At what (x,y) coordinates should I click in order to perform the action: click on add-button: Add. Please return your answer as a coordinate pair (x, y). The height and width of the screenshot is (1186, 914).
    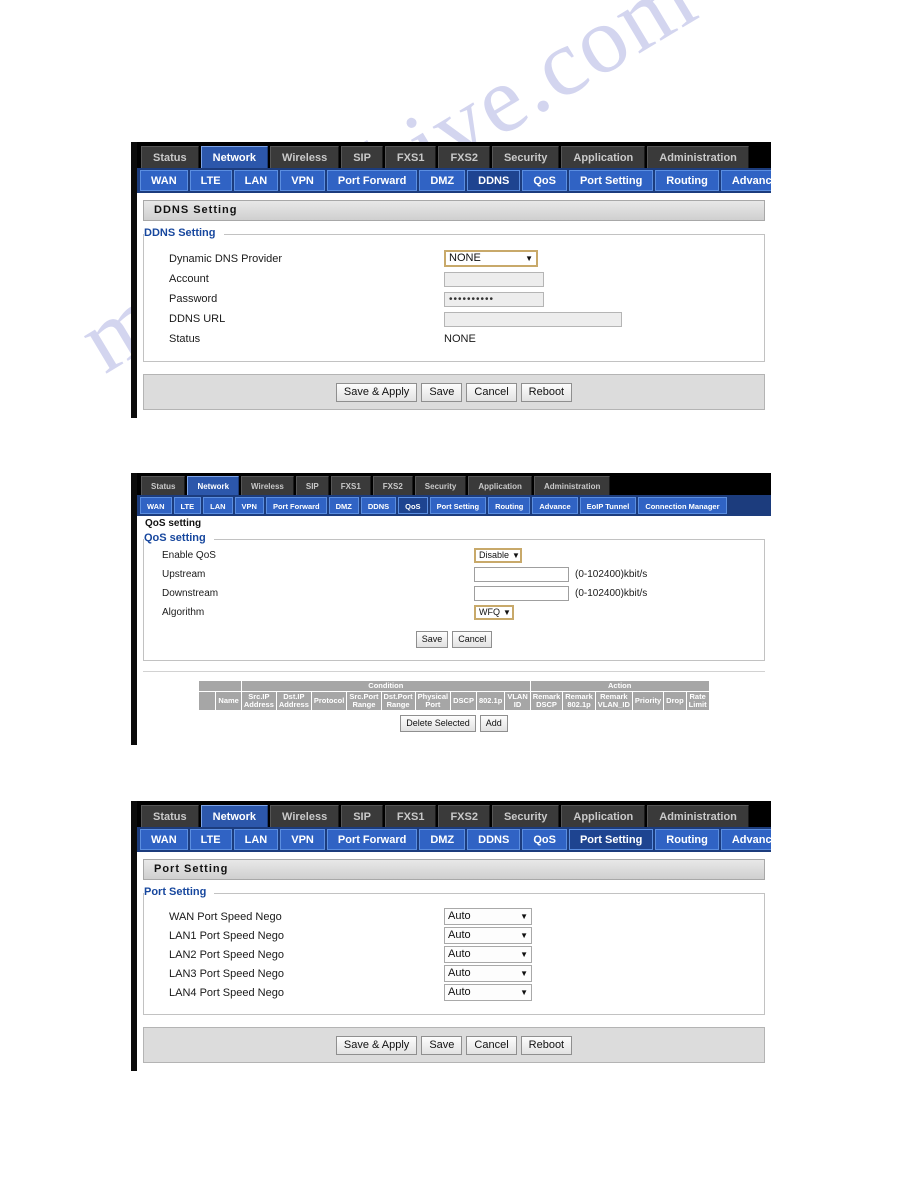
    Looking at the image, I should click on (493, 723).